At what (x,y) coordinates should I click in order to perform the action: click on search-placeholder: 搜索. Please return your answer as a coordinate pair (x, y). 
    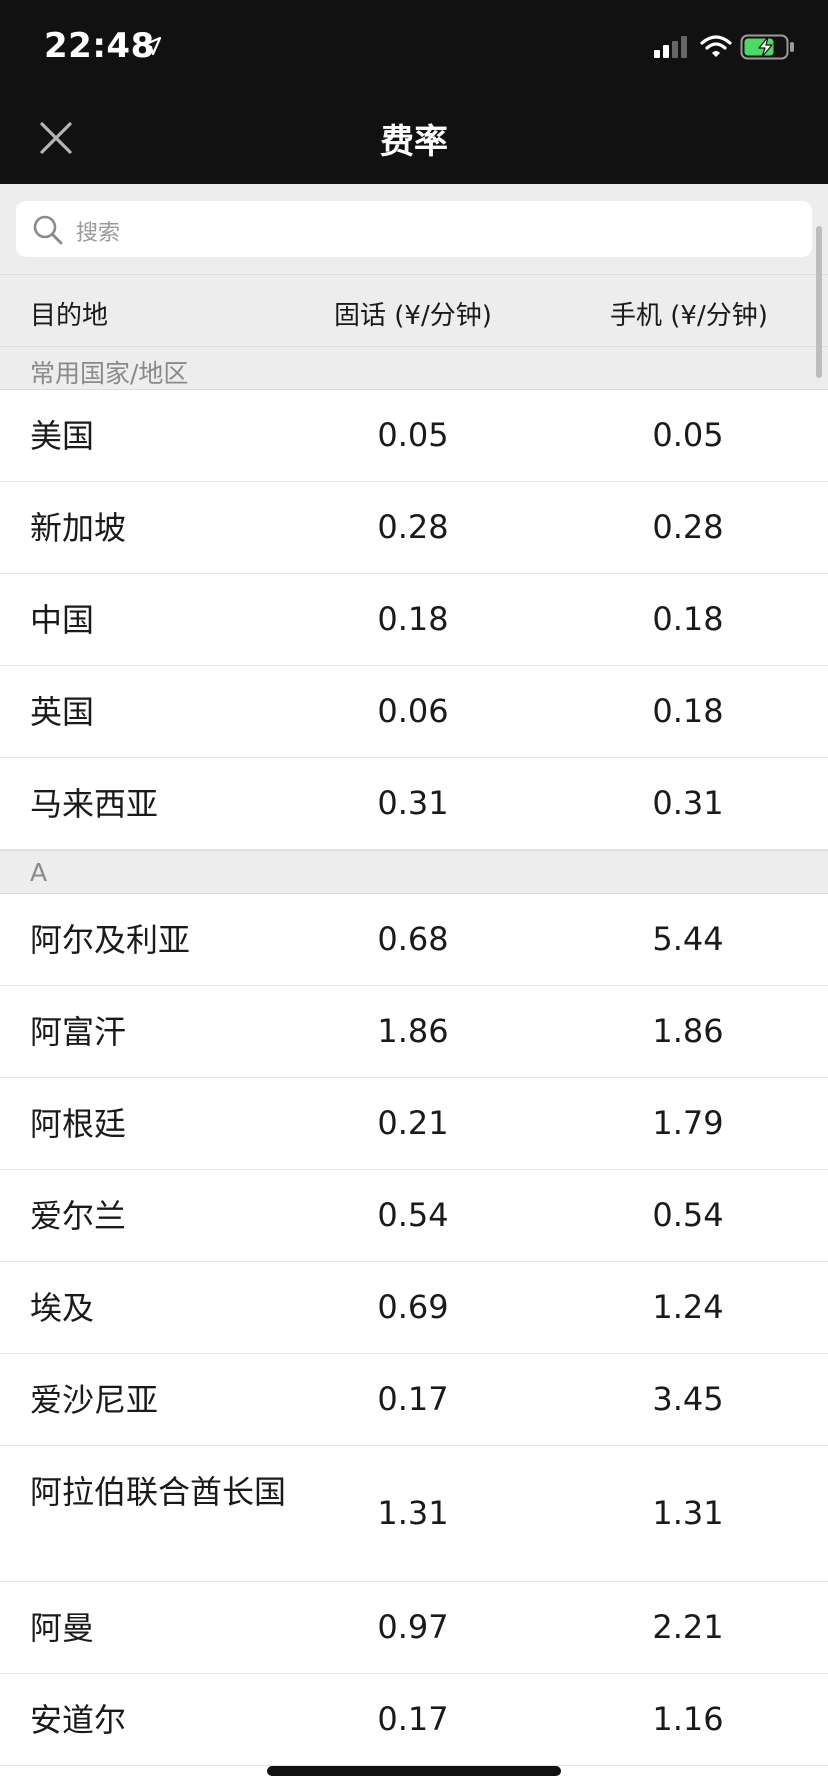
    Looking at the image, I should click on (98, 233).